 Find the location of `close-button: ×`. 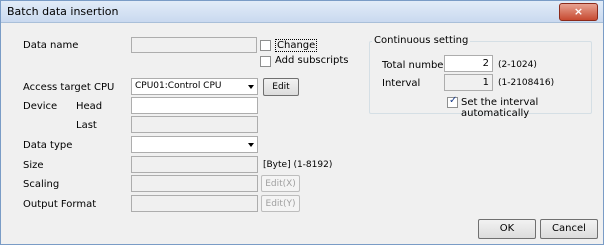

close-button: × is located at coordinates (578, 12).